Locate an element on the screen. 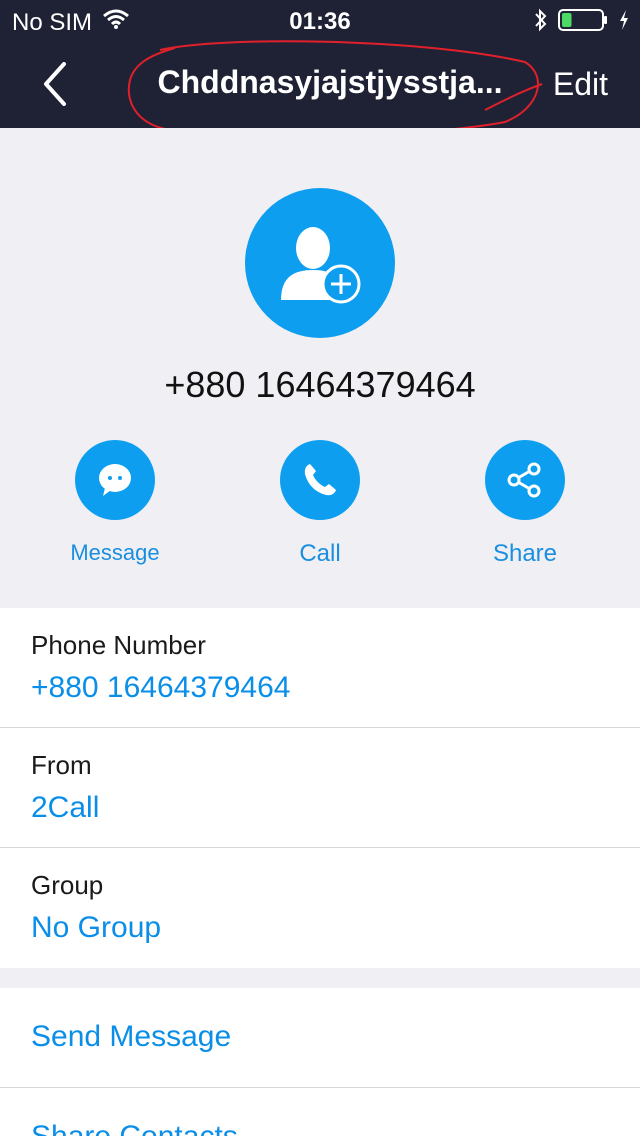 The image size is (640, 1136). status-right is located at coordinates (582, 23).